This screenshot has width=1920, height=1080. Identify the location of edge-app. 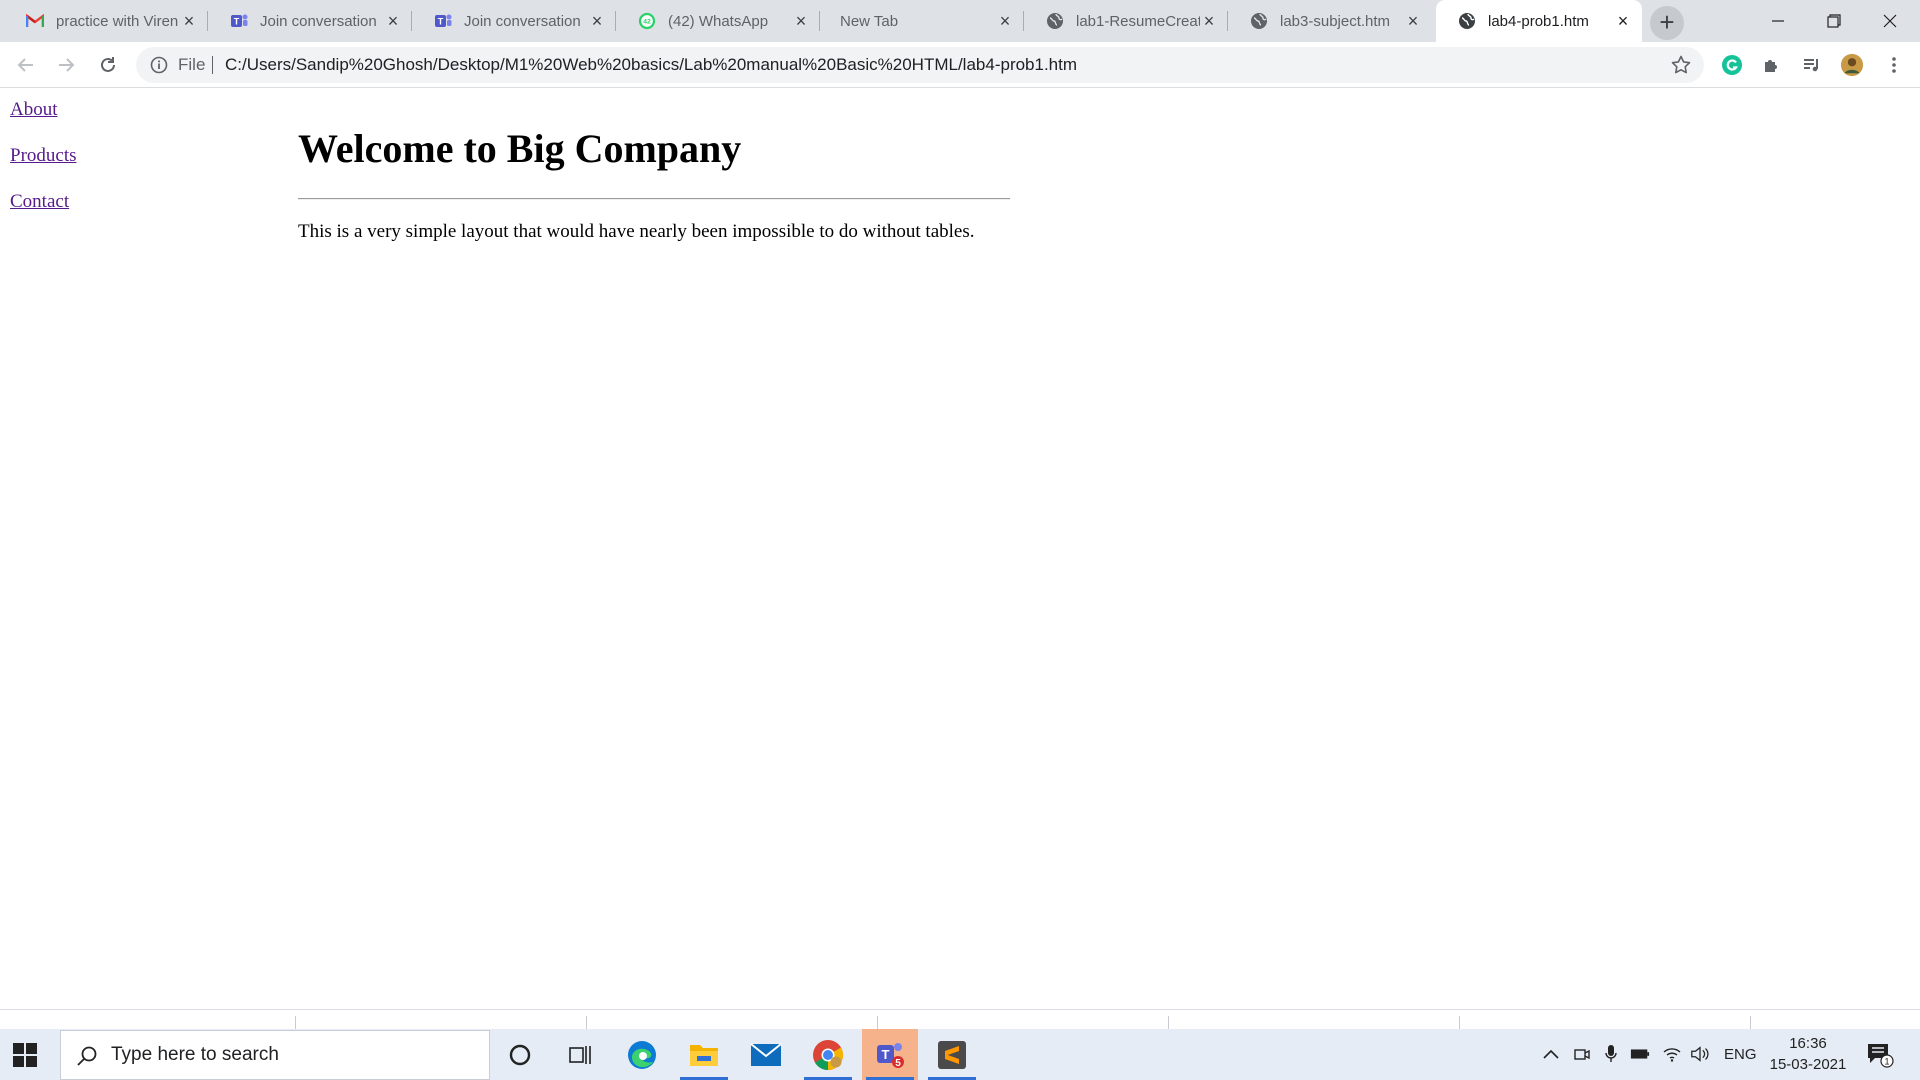
(642, 1054).